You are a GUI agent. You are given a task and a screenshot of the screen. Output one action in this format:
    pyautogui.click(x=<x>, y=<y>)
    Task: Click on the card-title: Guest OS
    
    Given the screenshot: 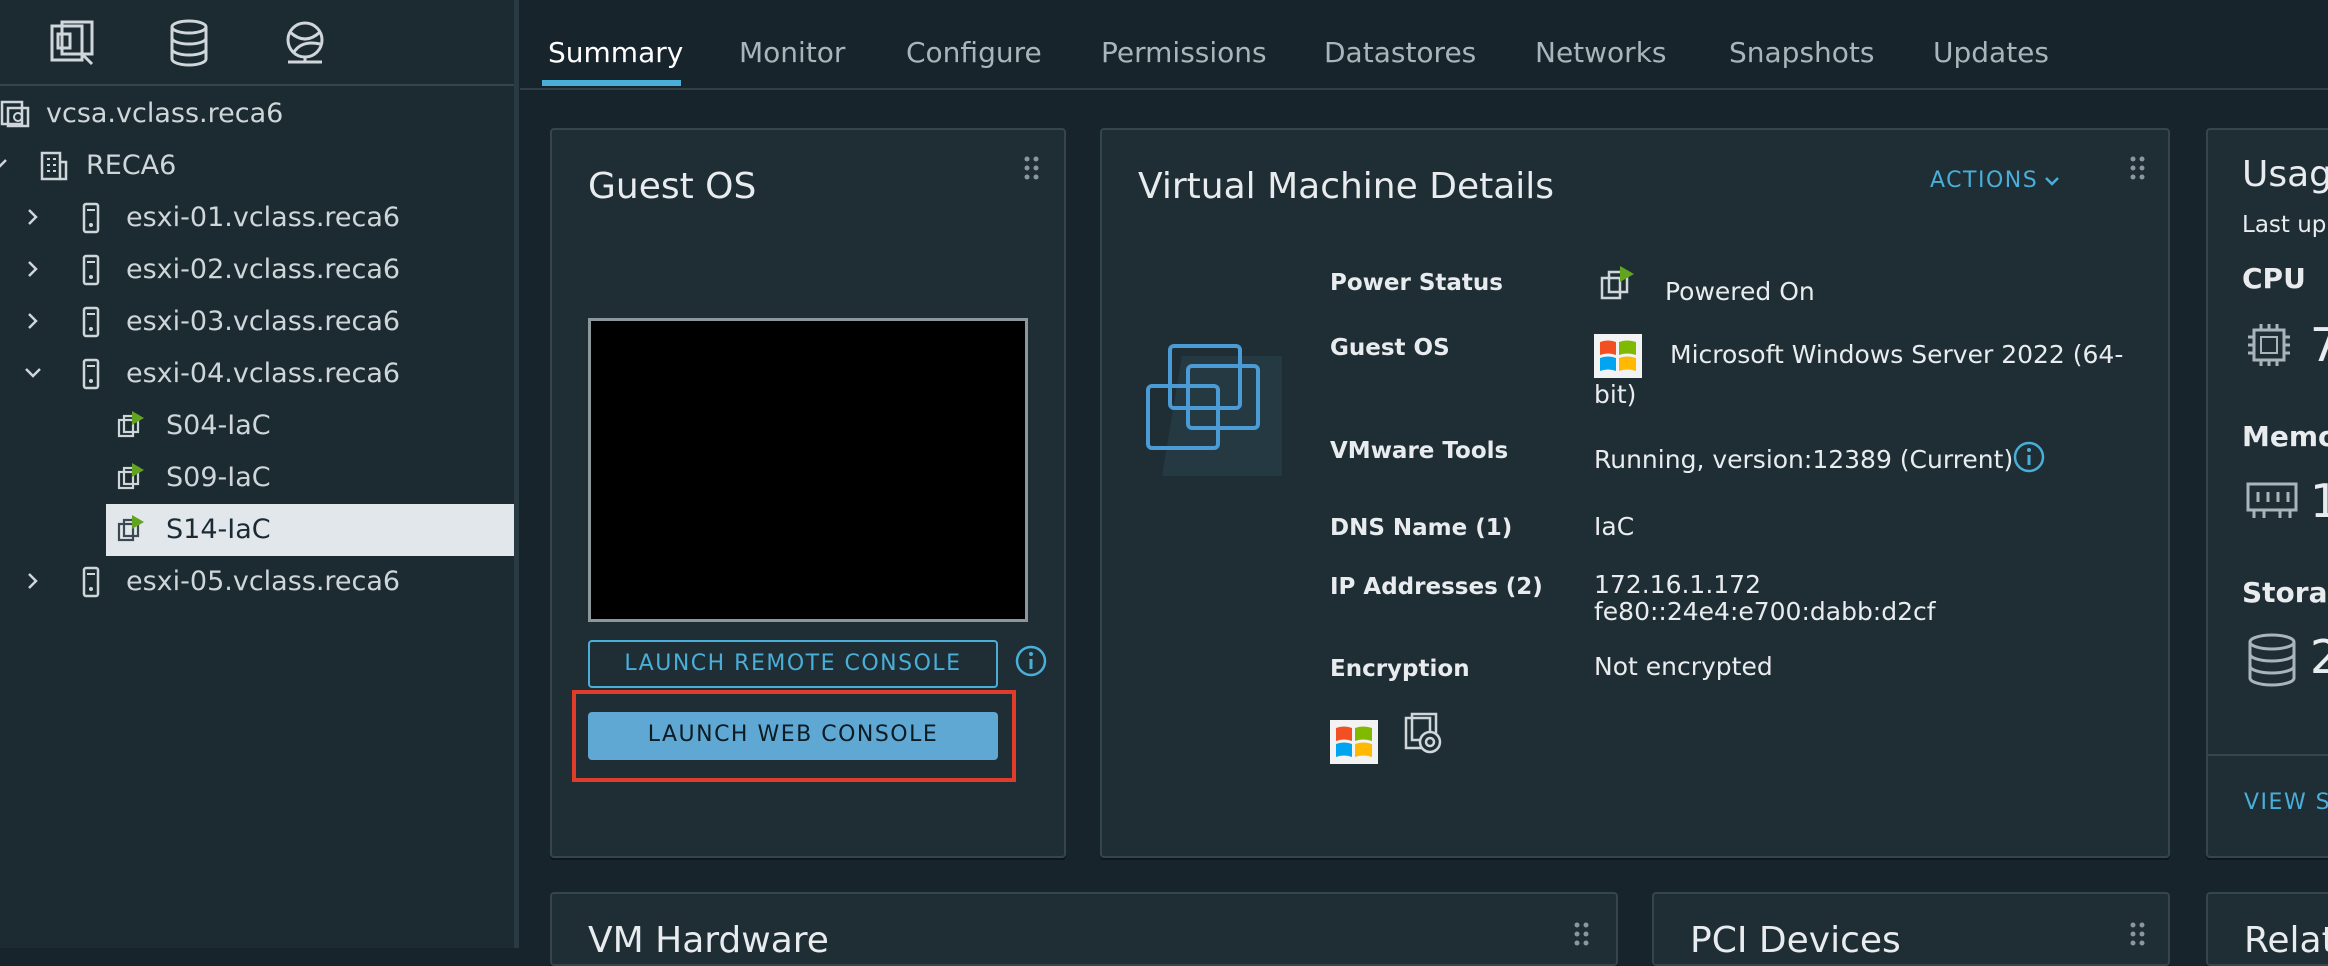 What is the action you would take?
    pyautogui.click(x=672, y=186)
    